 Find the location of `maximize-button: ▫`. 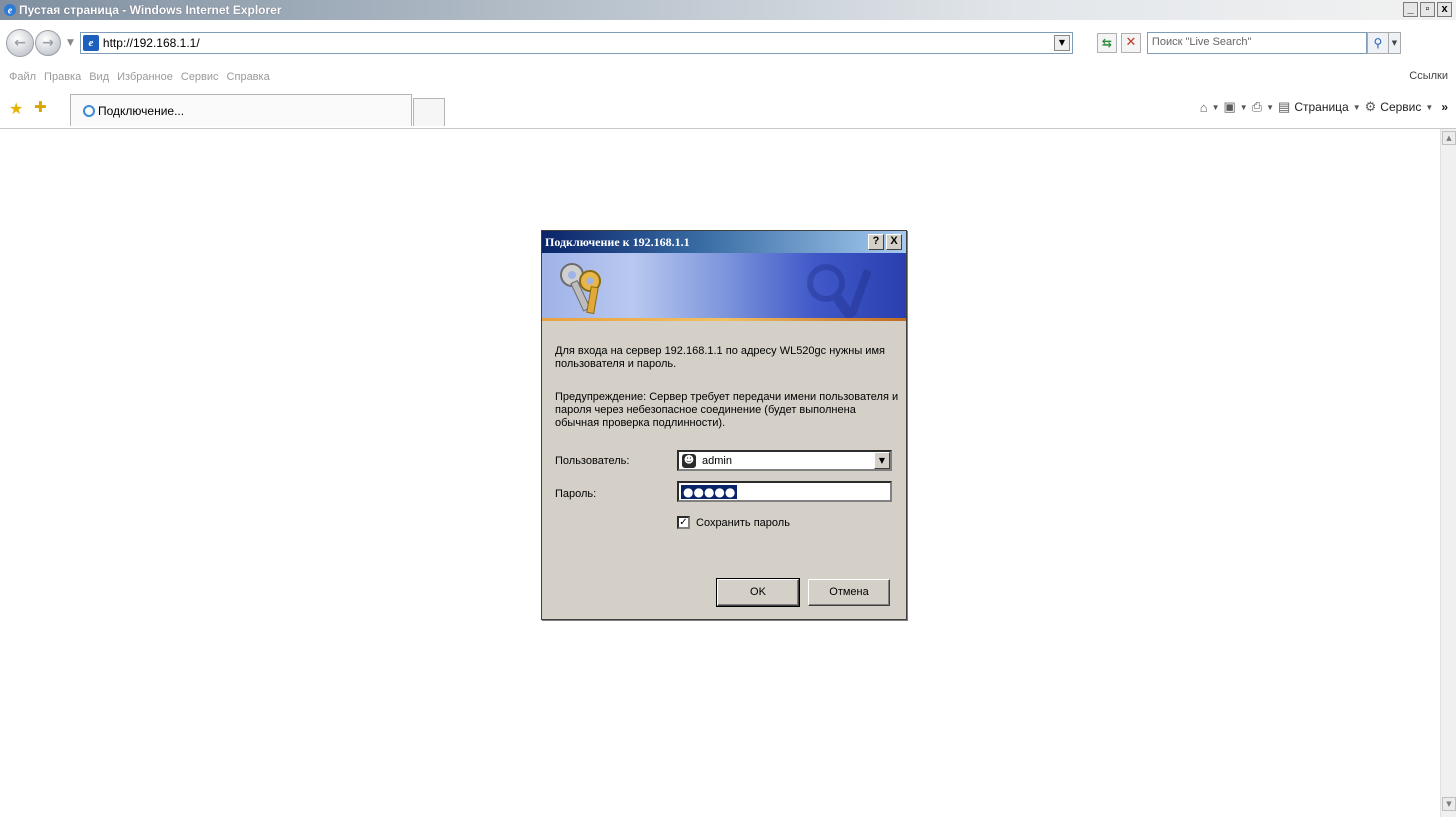

maximize-button: ▫ is located at coordinates (1427, 9).